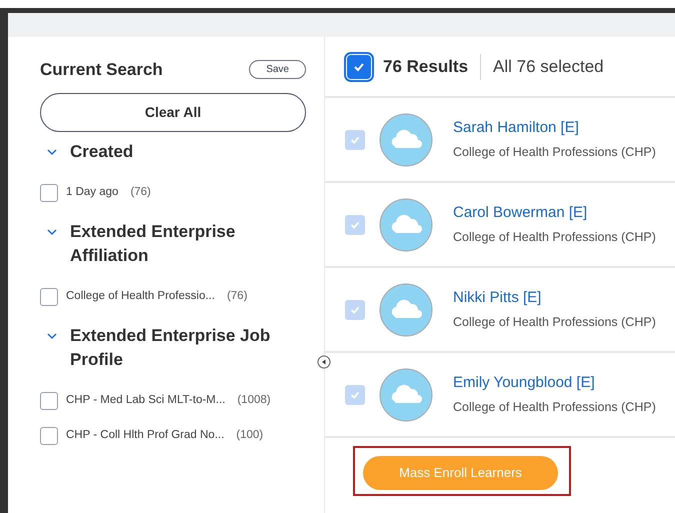  What do you see at coordinates (254, 400) in the screenshot?
I see `filter-count: (1008)` at bounding box center [254, 400].